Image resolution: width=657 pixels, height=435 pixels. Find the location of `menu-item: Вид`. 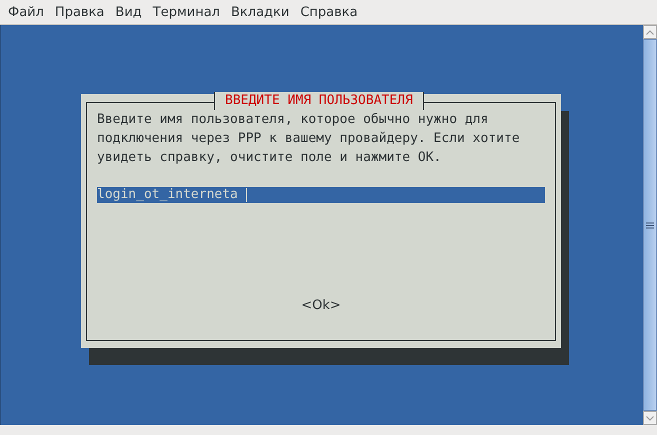

menu-item: Вид is located at coordinates (132, 12).